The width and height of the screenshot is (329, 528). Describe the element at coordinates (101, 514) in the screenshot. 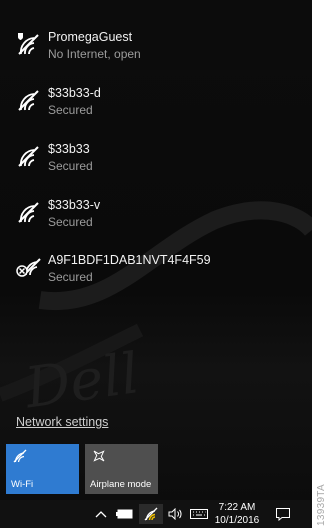

I see `chevron-up-icon` at that location.